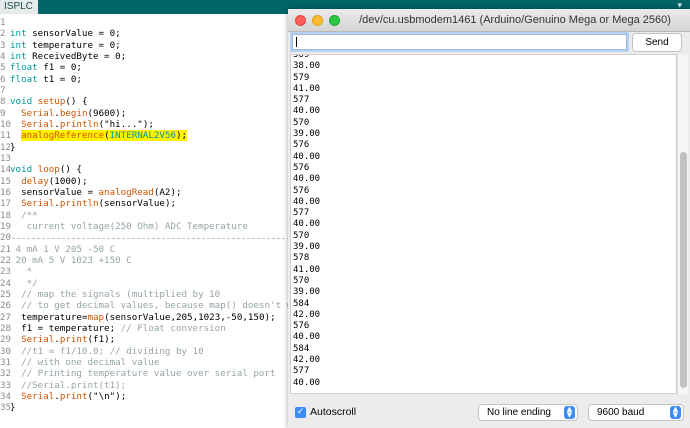 This screenshot has width=690, height=428. Describe the element at coordinates (104, 136) in the screenshot. I see `code-text: analogReference(INTERNAL2V56);` at that location.